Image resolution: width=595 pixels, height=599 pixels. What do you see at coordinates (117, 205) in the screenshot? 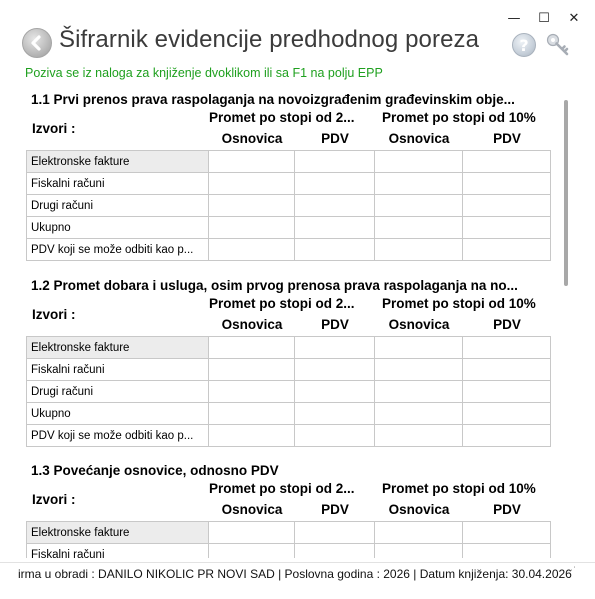
I see `row-label: Drugi računi` at bounding box center [117, 205].